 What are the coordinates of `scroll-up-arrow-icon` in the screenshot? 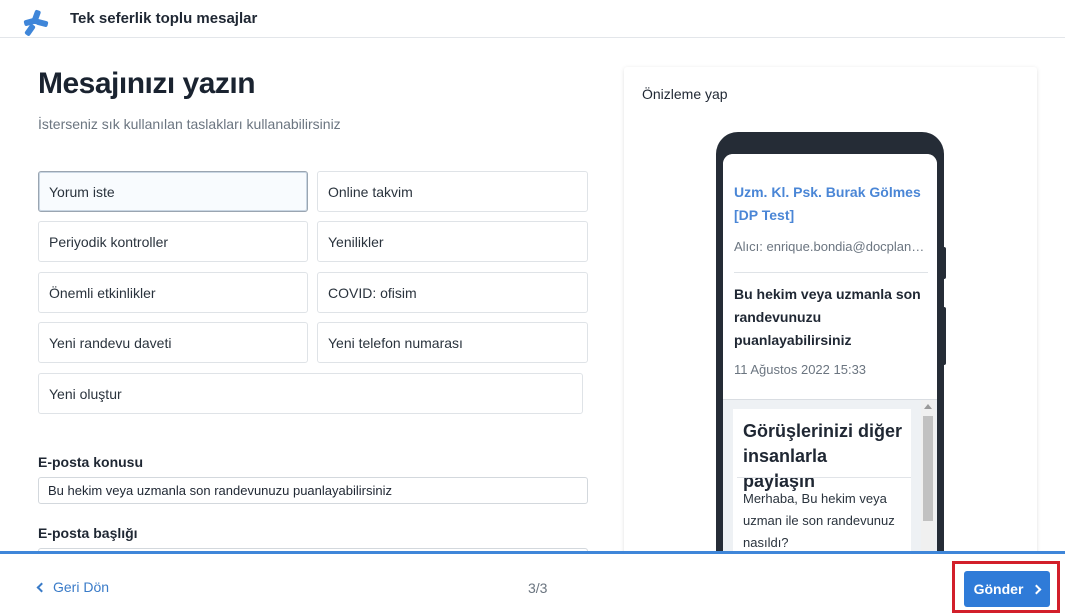 It's located at (928, 406).